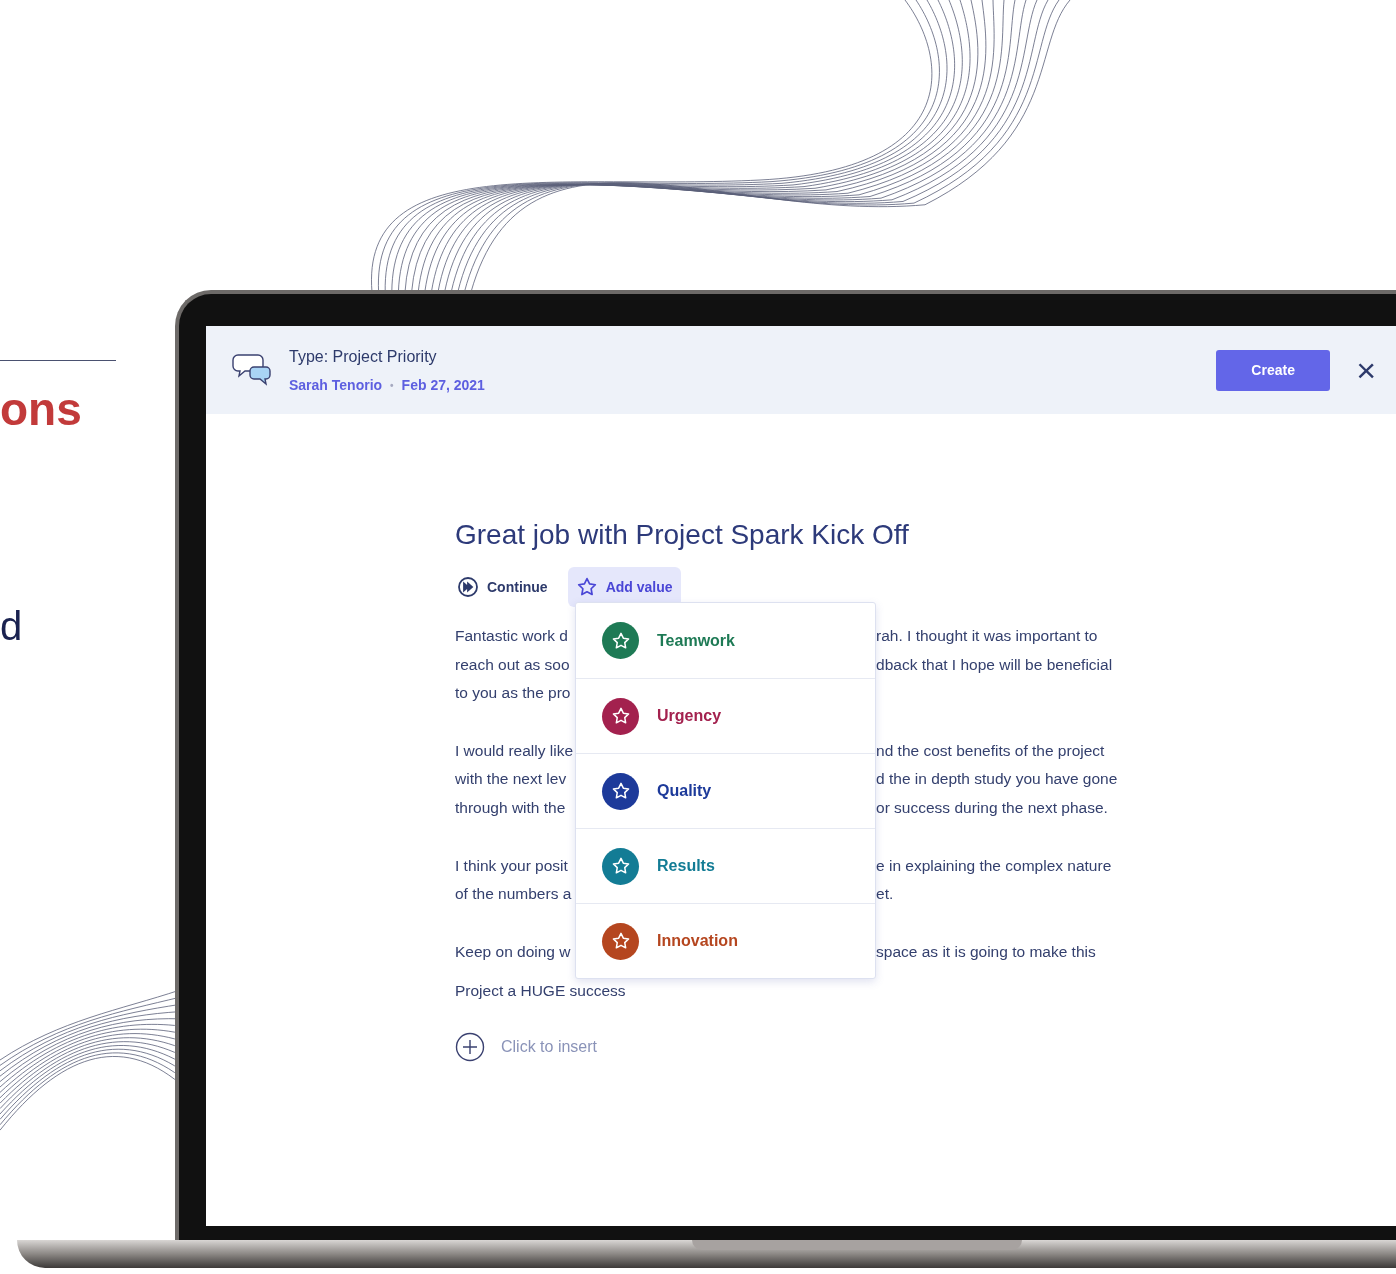 The width and height of the screenshot is (1396, 1274). What do you see at coordinates (443, 385) in the screenshot?
I see `note-date: Feb 27, 2021` at bounding box center [443, 385].